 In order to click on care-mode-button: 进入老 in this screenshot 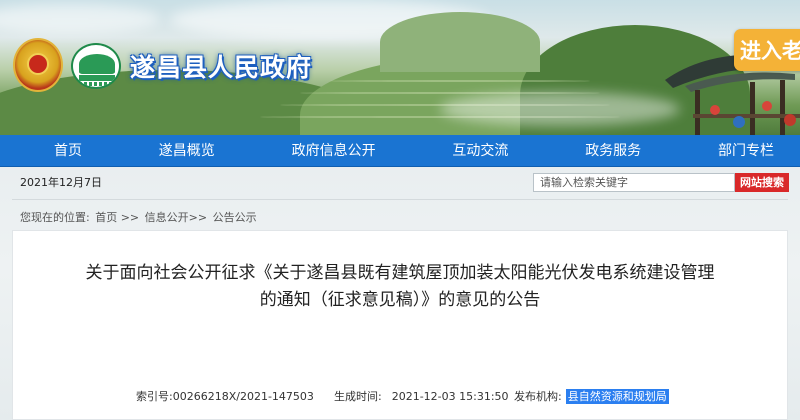, I will do `click(767, 50)`.